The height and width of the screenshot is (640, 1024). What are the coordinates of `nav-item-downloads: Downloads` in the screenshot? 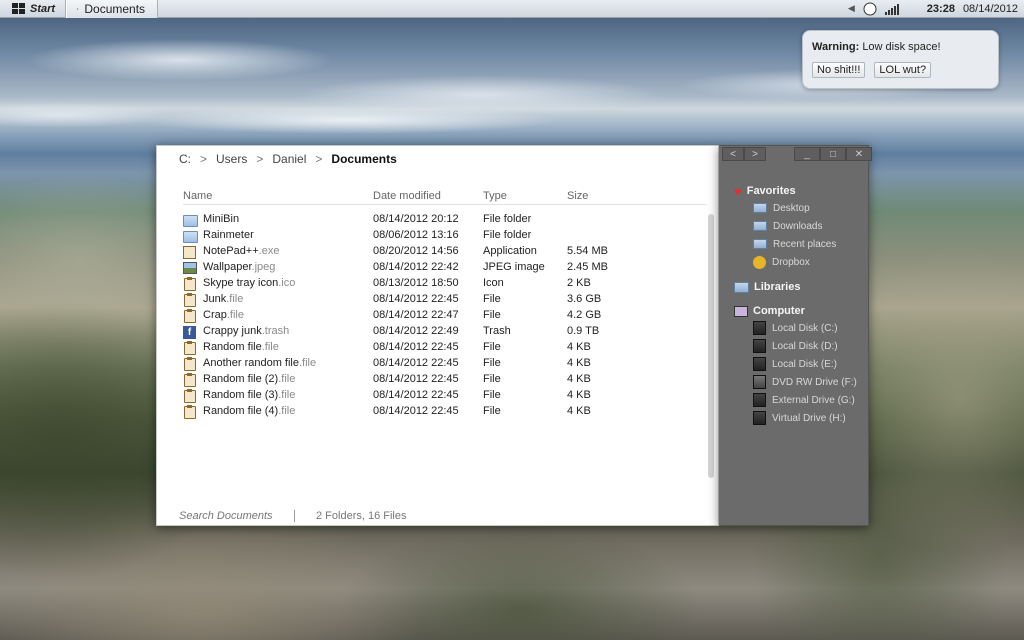 It's located at (794, 226).